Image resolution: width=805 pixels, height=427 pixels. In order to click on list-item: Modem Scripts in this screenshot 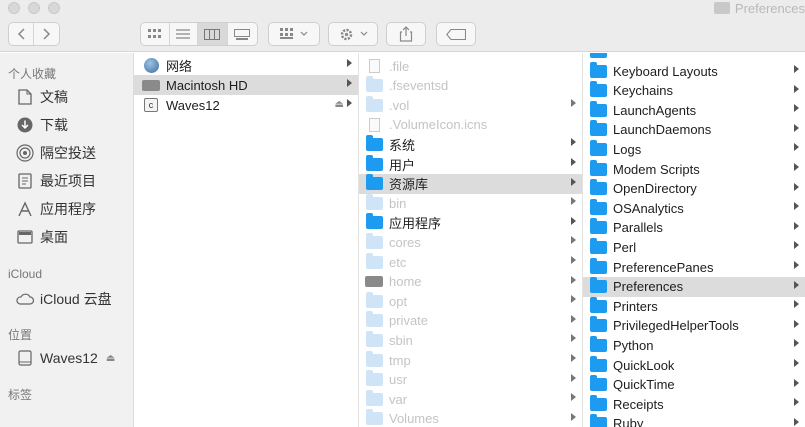, I will do `click(694, 169)`.